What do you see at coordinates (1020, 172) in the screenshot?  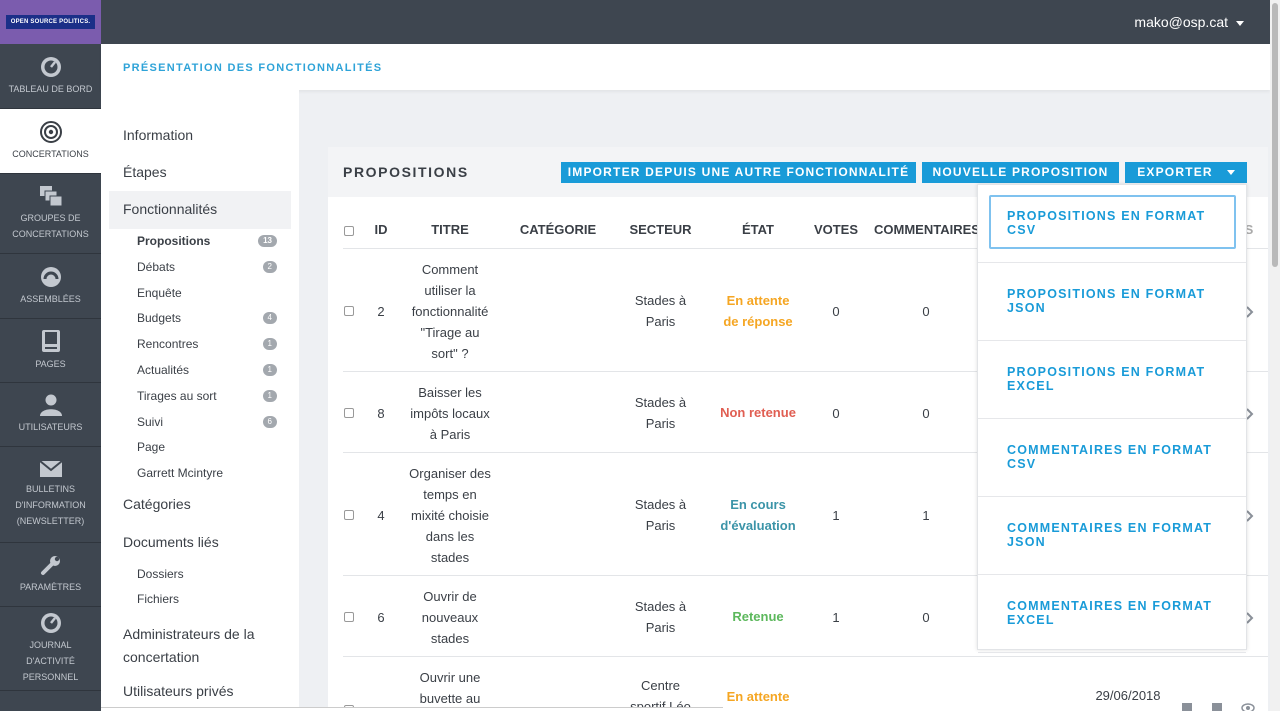 I see `new-proposition-button: NOUVELLE PROPOSITION` at bounding box center [1020, 172].